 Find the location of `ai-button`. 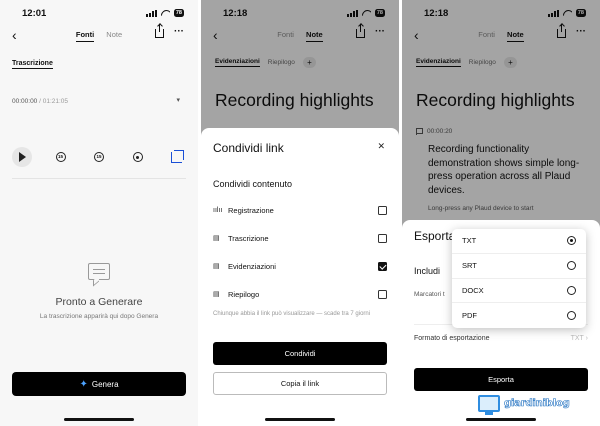

ai-button is located at coordinates (138, 157).